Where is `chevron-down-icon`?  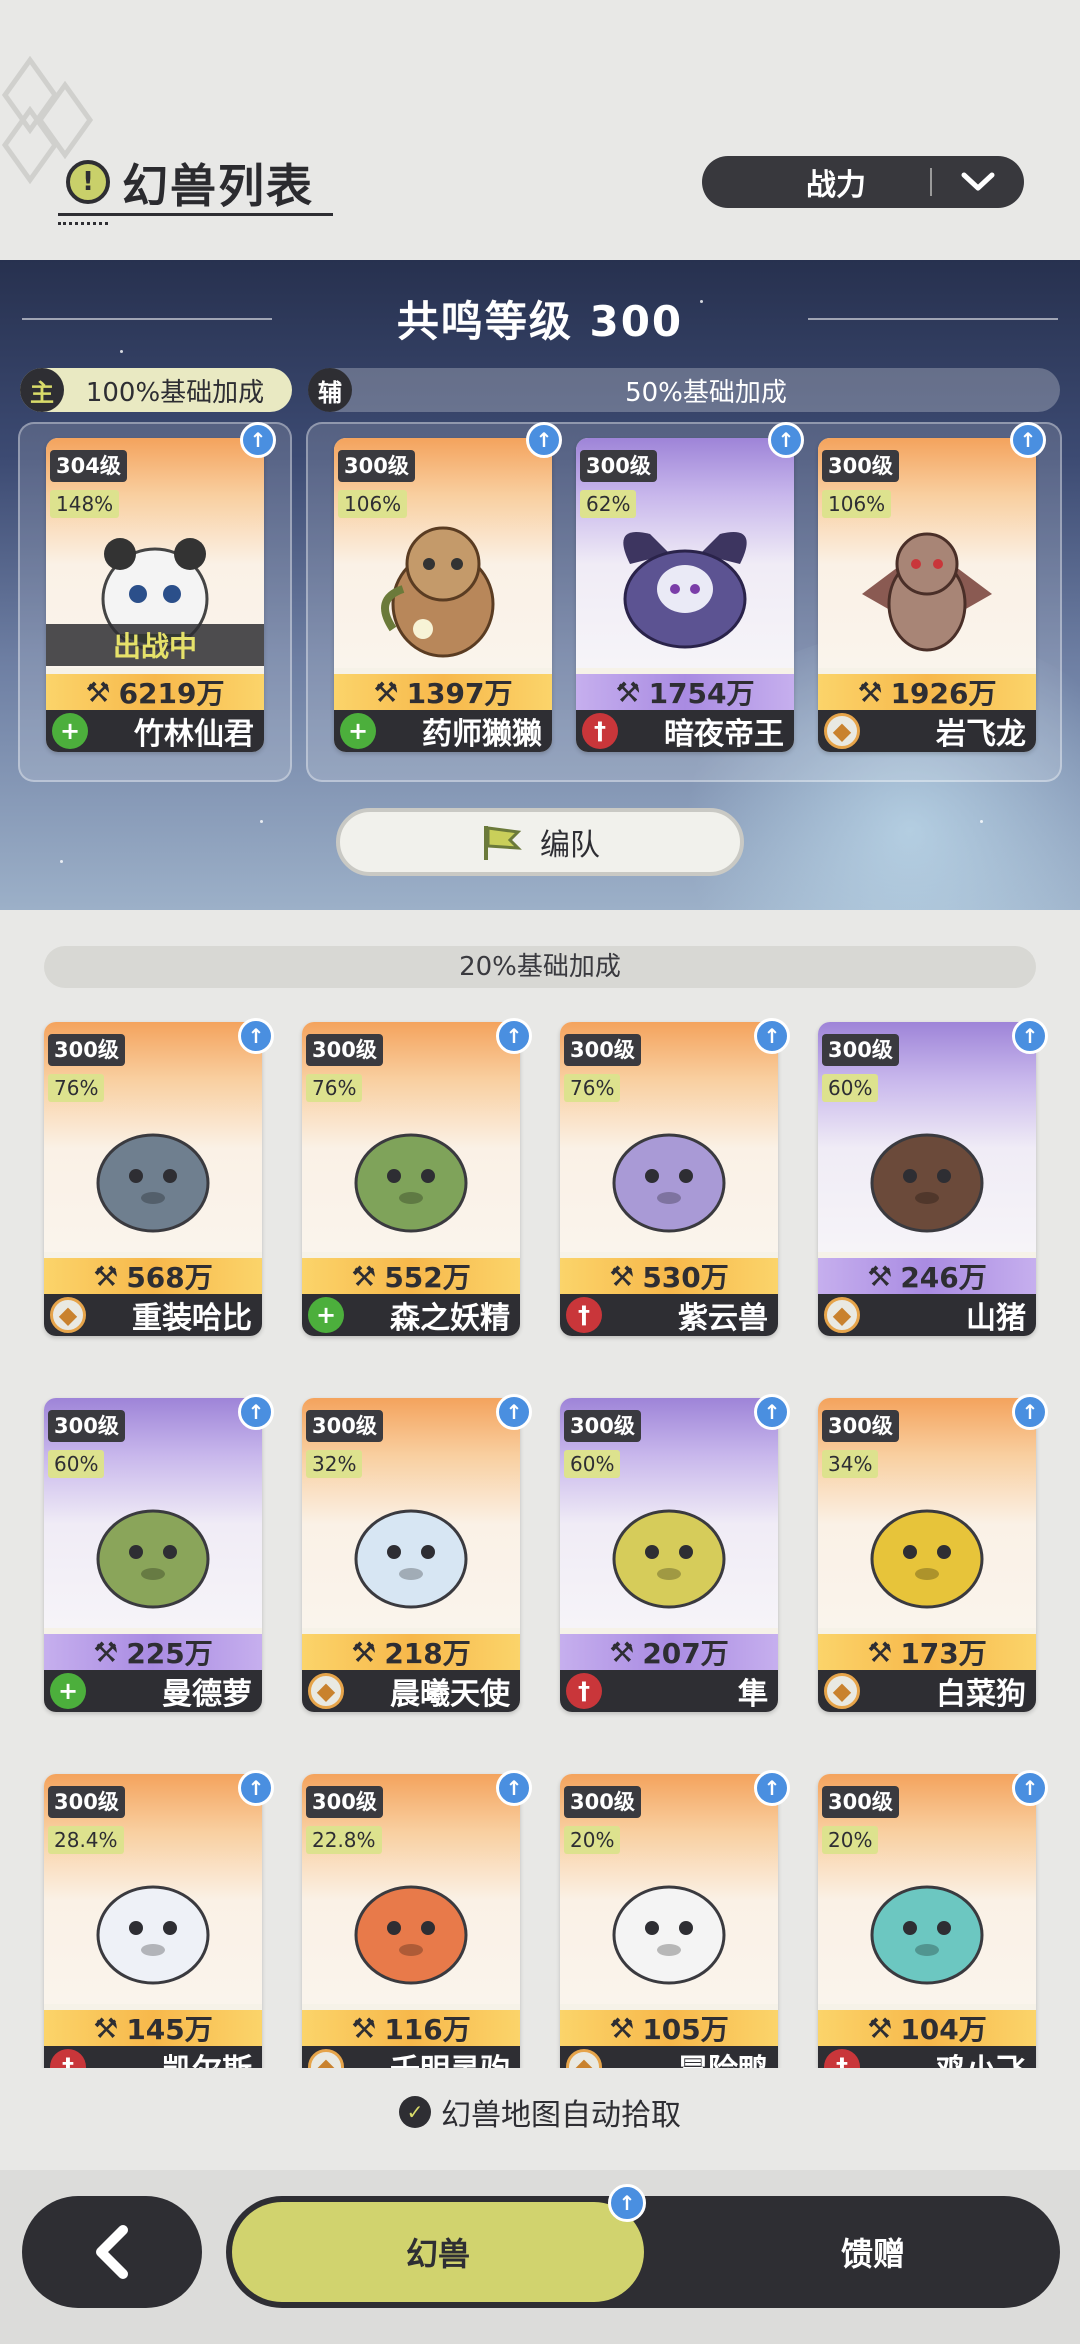 chevron-down-icon is located at coordinates (978, 182).